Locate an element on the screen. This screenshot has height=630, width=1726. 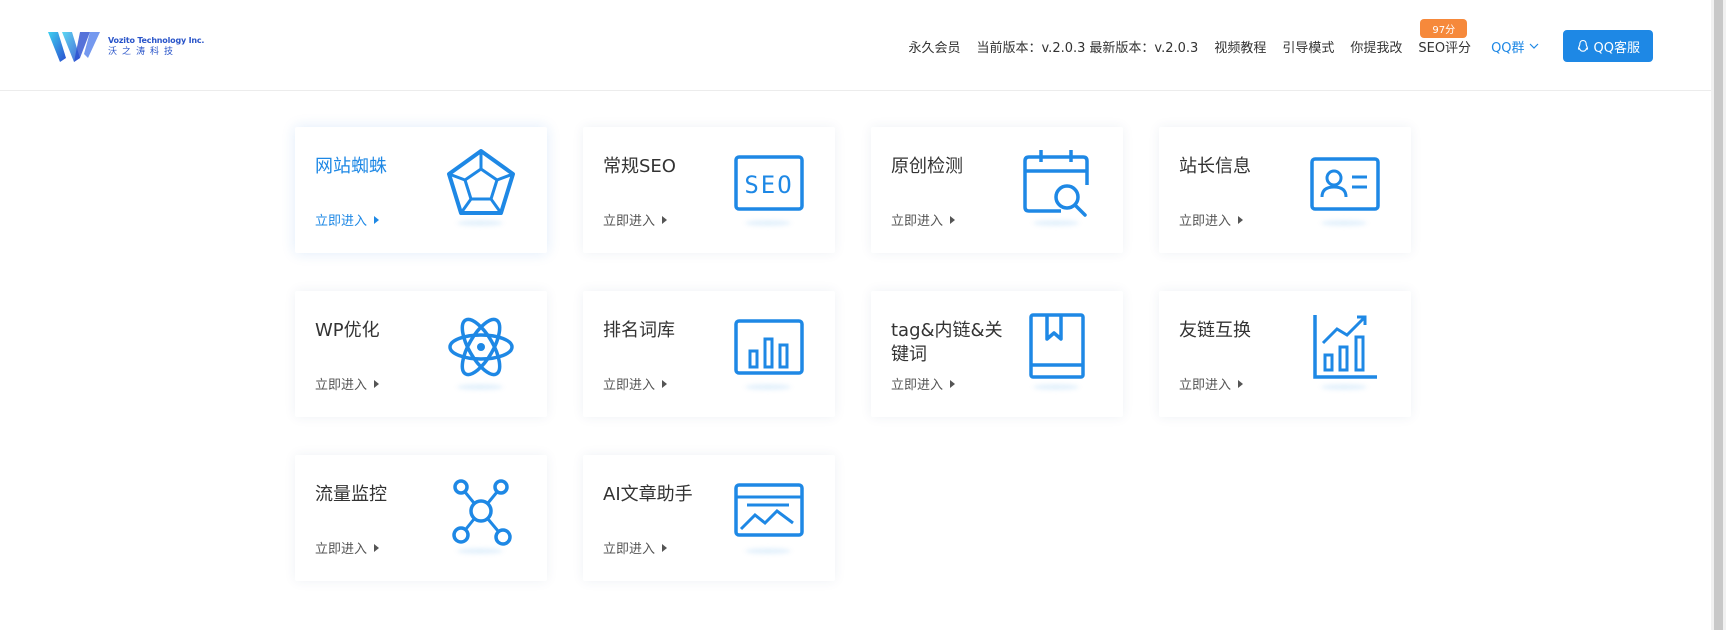
nav-seo-score: 97分 SEO评分 is located at coordinates (1445, 37).